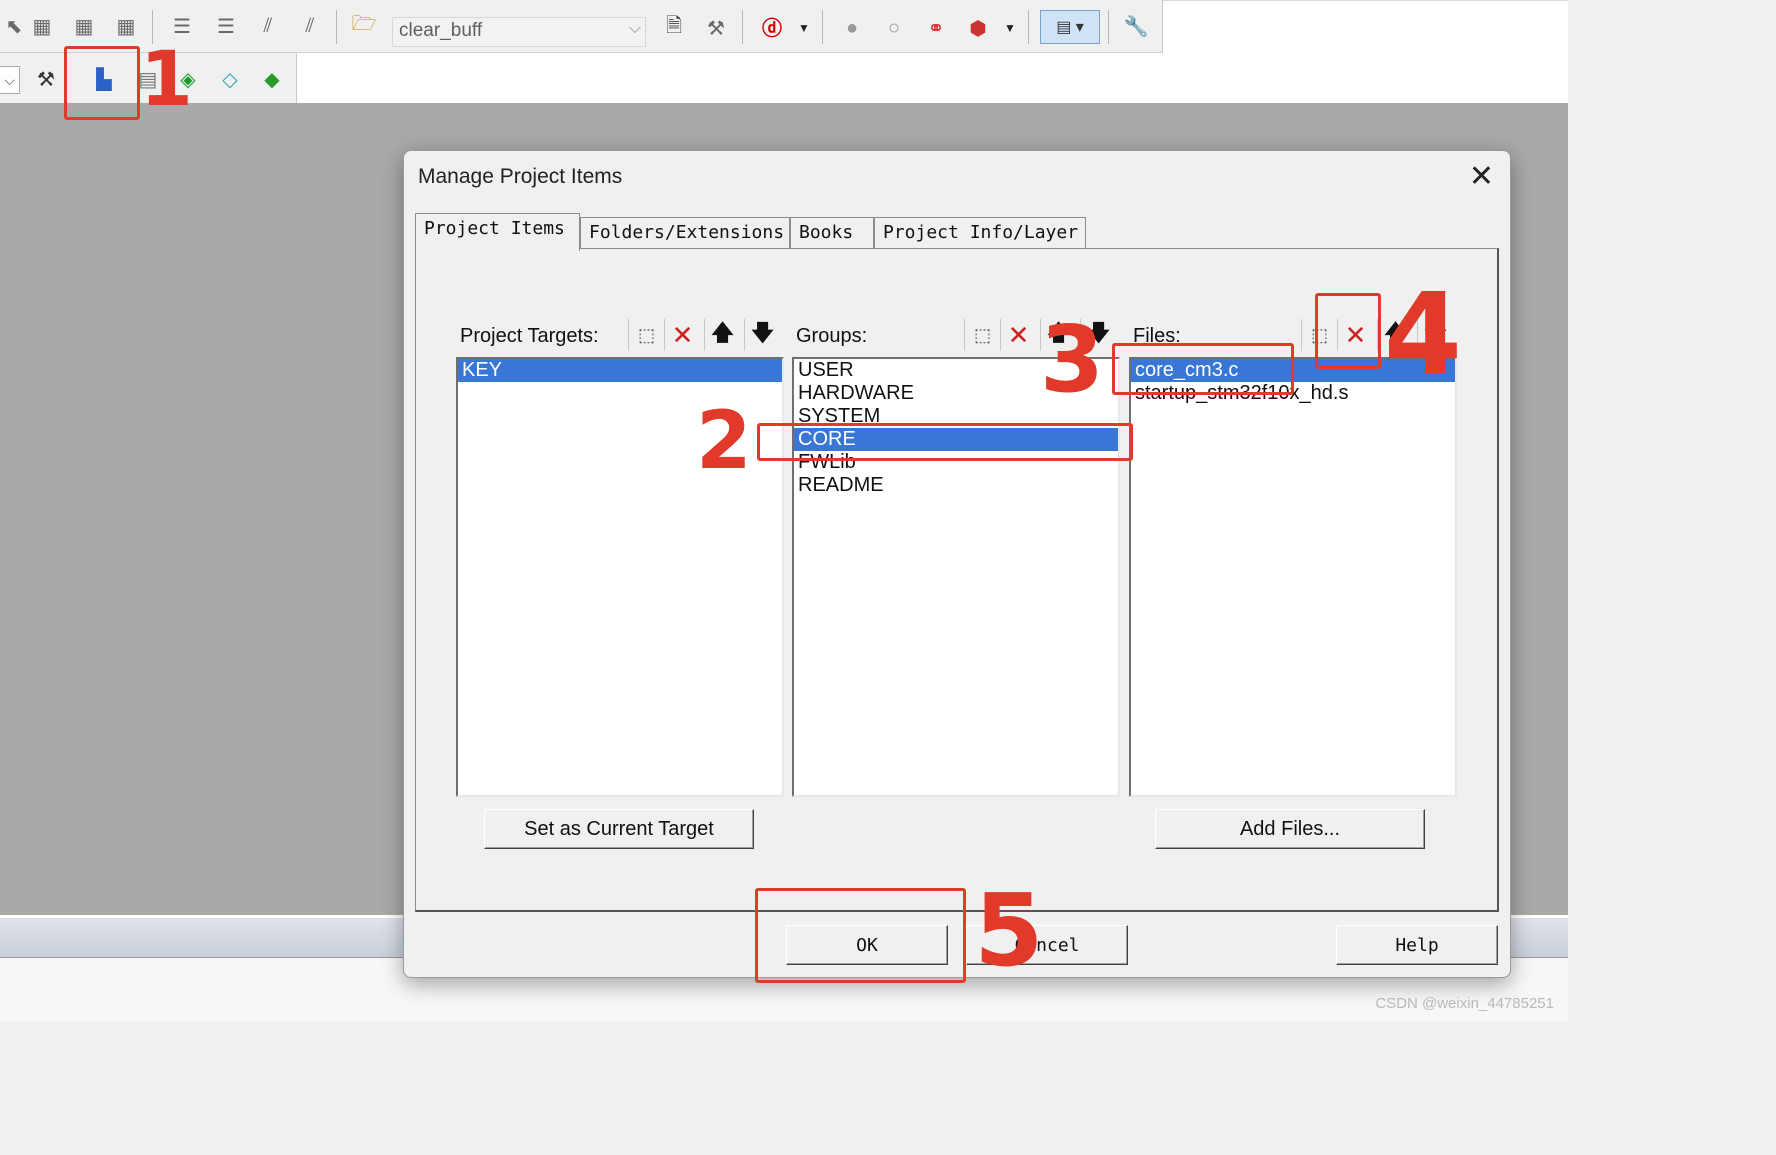  Describe the element at coordinates (932, 78) in the screenshot. I see `toolbar-empty-area` at that location.